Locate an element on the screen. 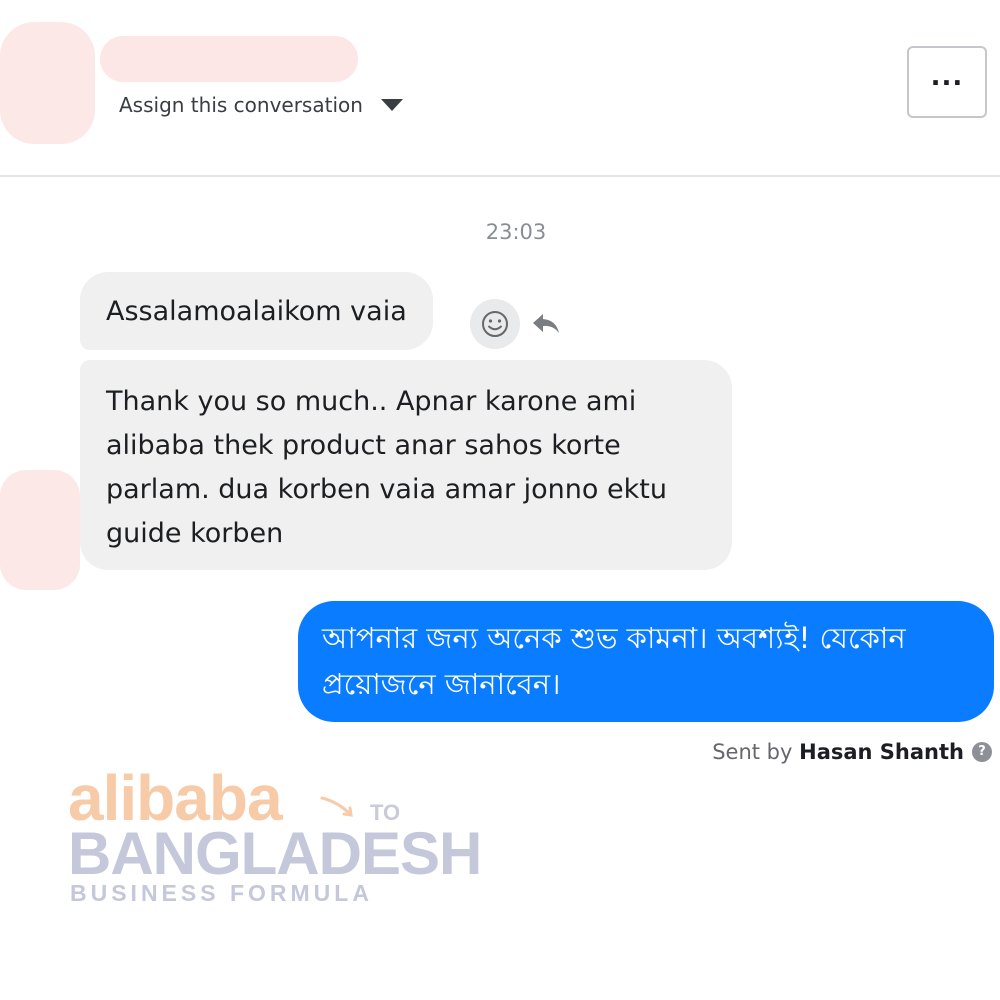 The image size is (1000, 1000). sender-avatar-redacted is located at coordinates (40, 530).